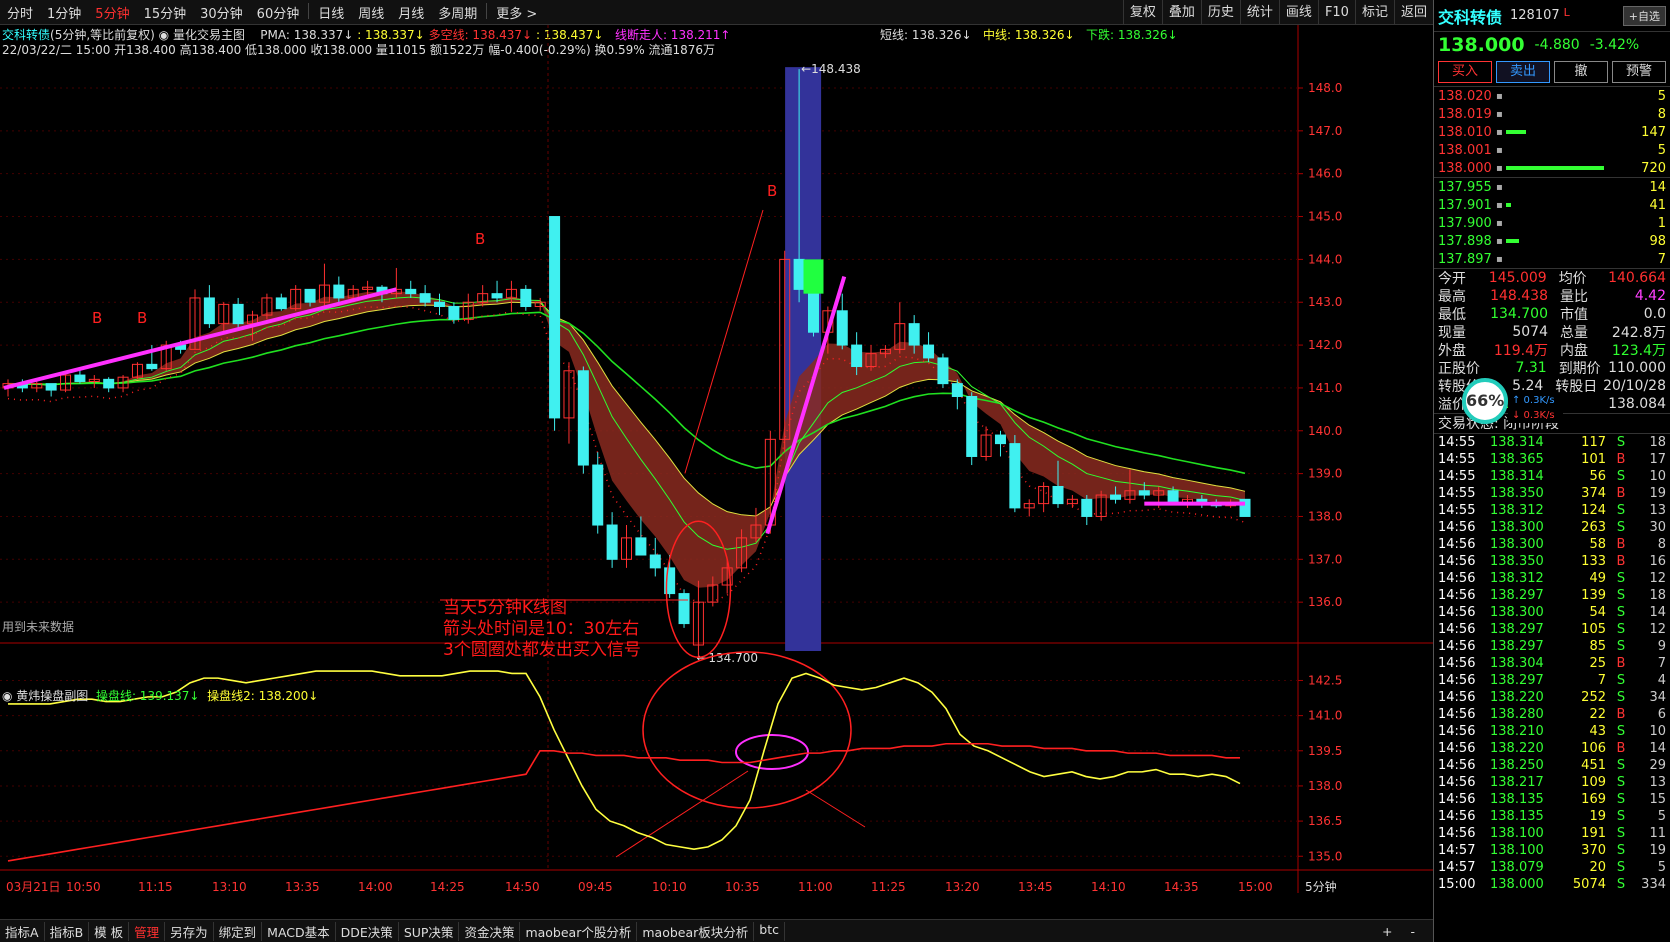 This screenshot has width=1670, height=942. What do you see at coordinates (1325, 856) in the screenshot?
I see `sub-y-tick-label: 135.0` at bounding box center [1325, 856].